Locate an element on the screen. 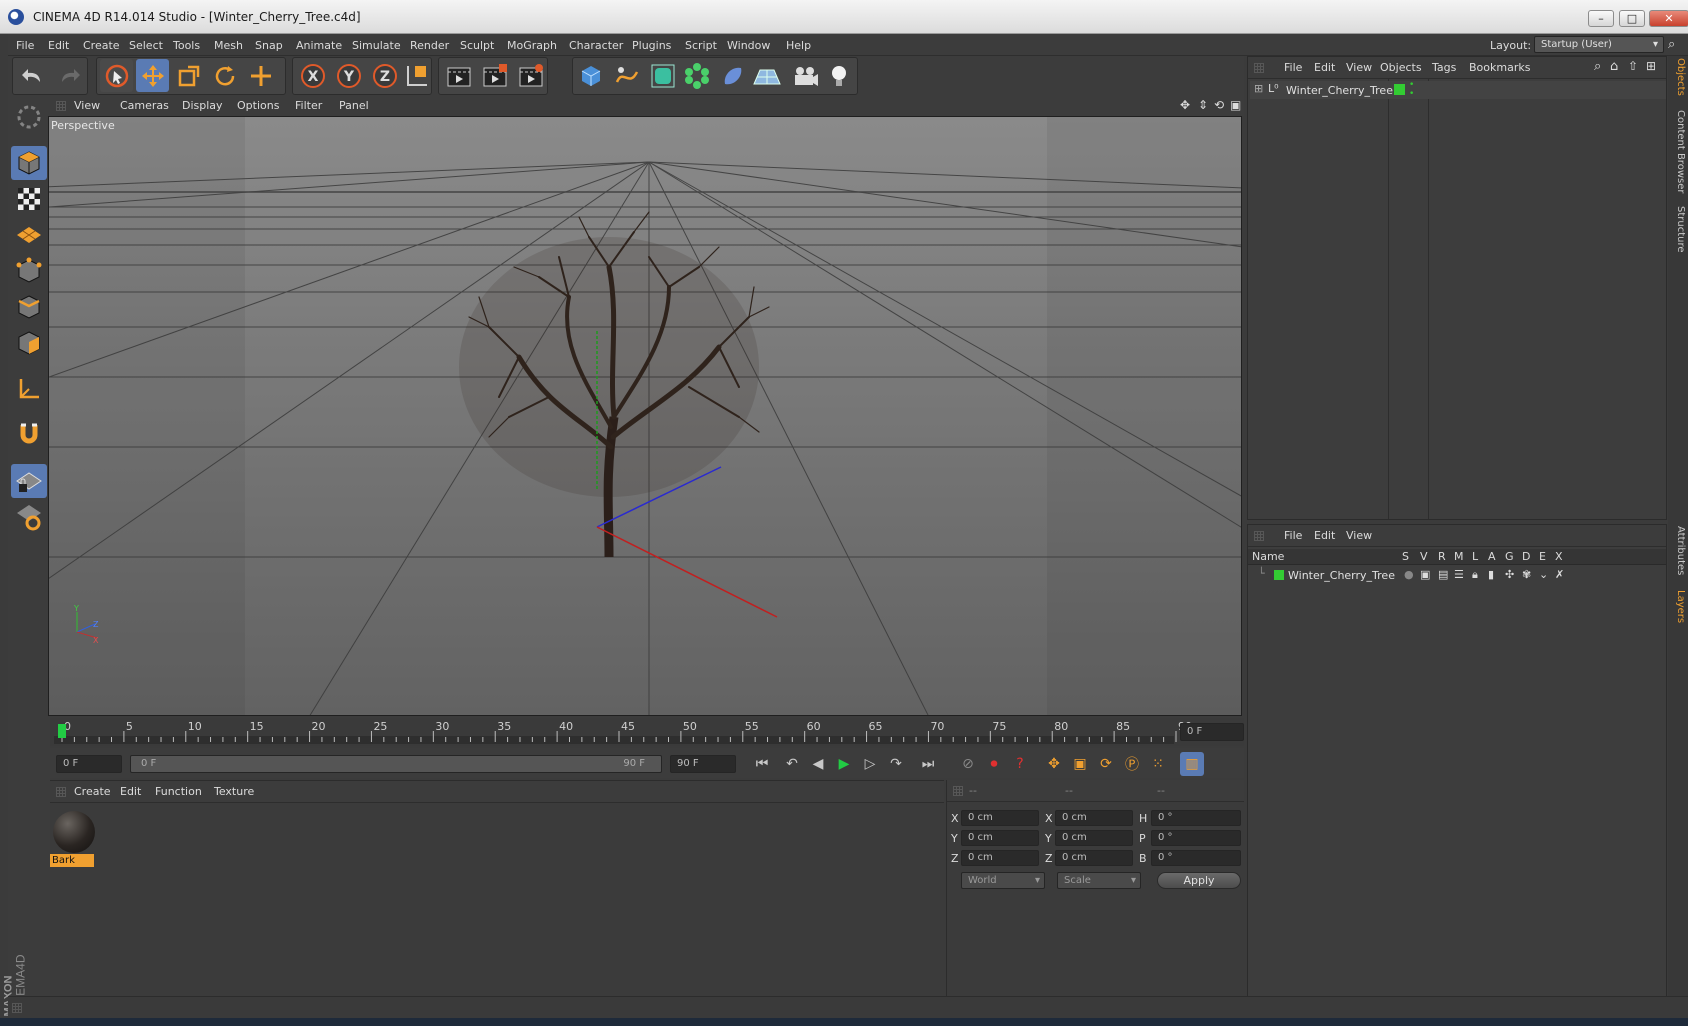 The height and width of the screenshot is (1026, 1688). menu-edit: Edit is located at coordinates (58, 45).